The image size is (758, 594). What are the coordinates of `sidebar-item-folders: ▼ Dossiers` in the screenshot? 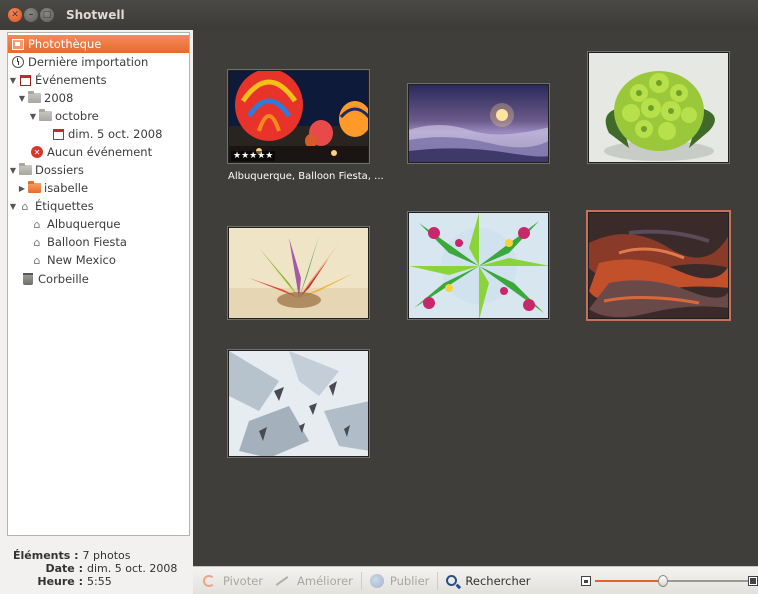 It's located at (46, 170).